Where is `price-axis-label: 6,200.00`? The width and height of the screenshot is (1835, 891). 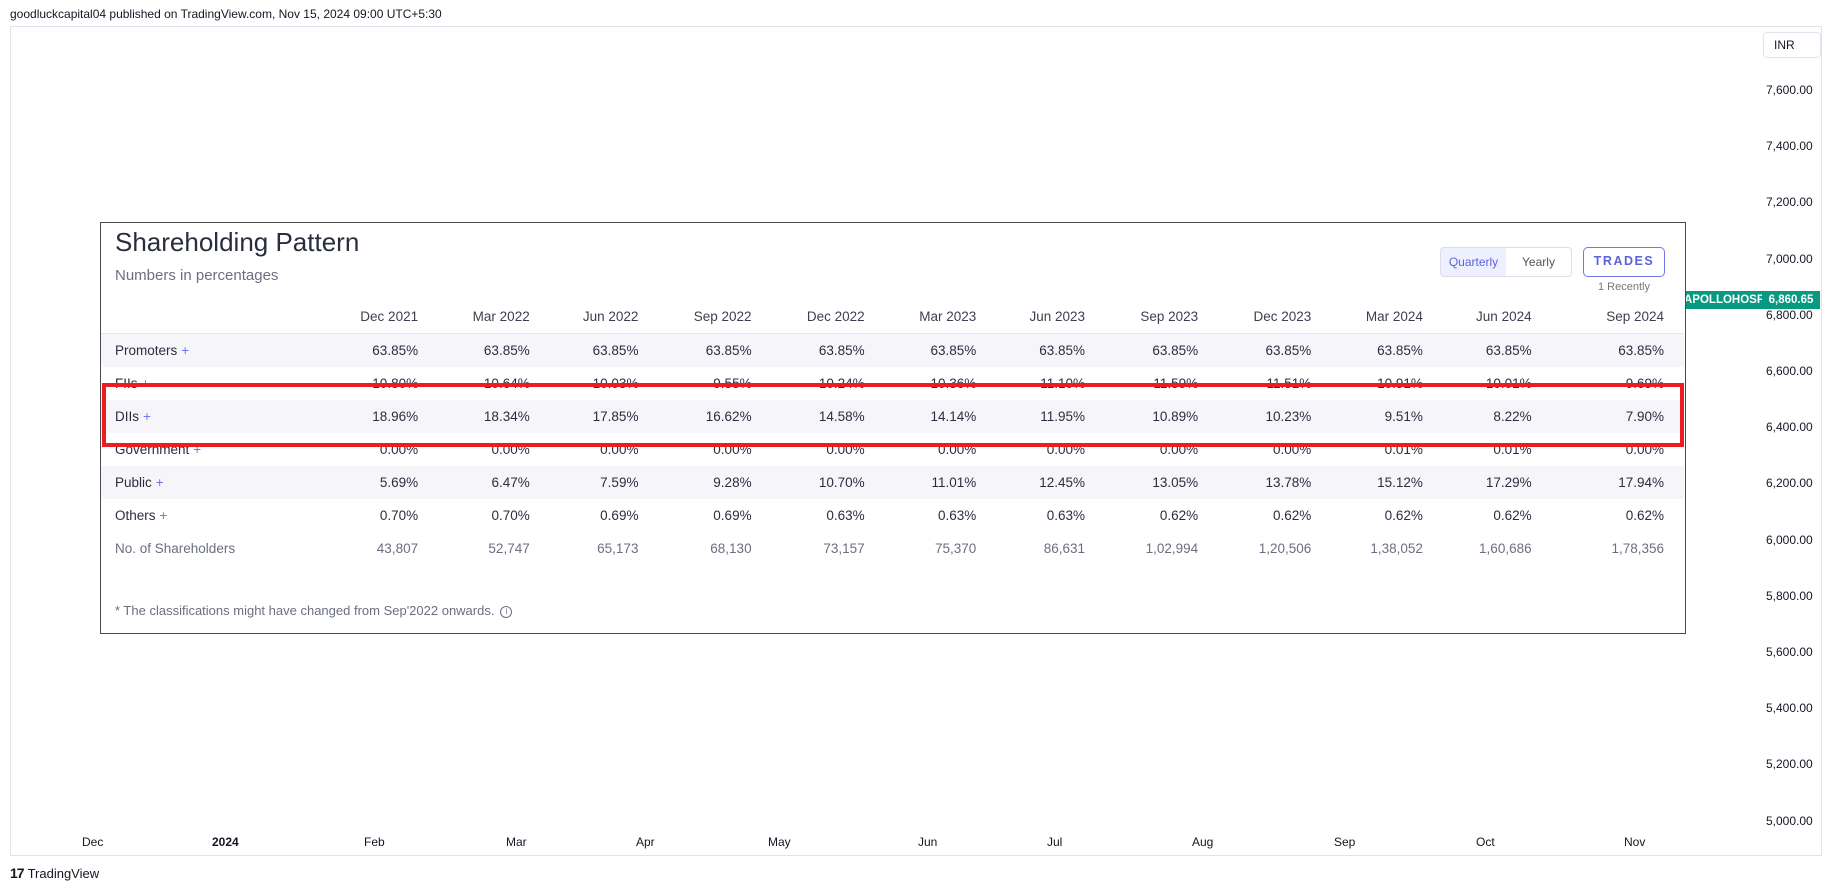 price-axis-label: 6,200.00 is located at coordinates (1789, 483).